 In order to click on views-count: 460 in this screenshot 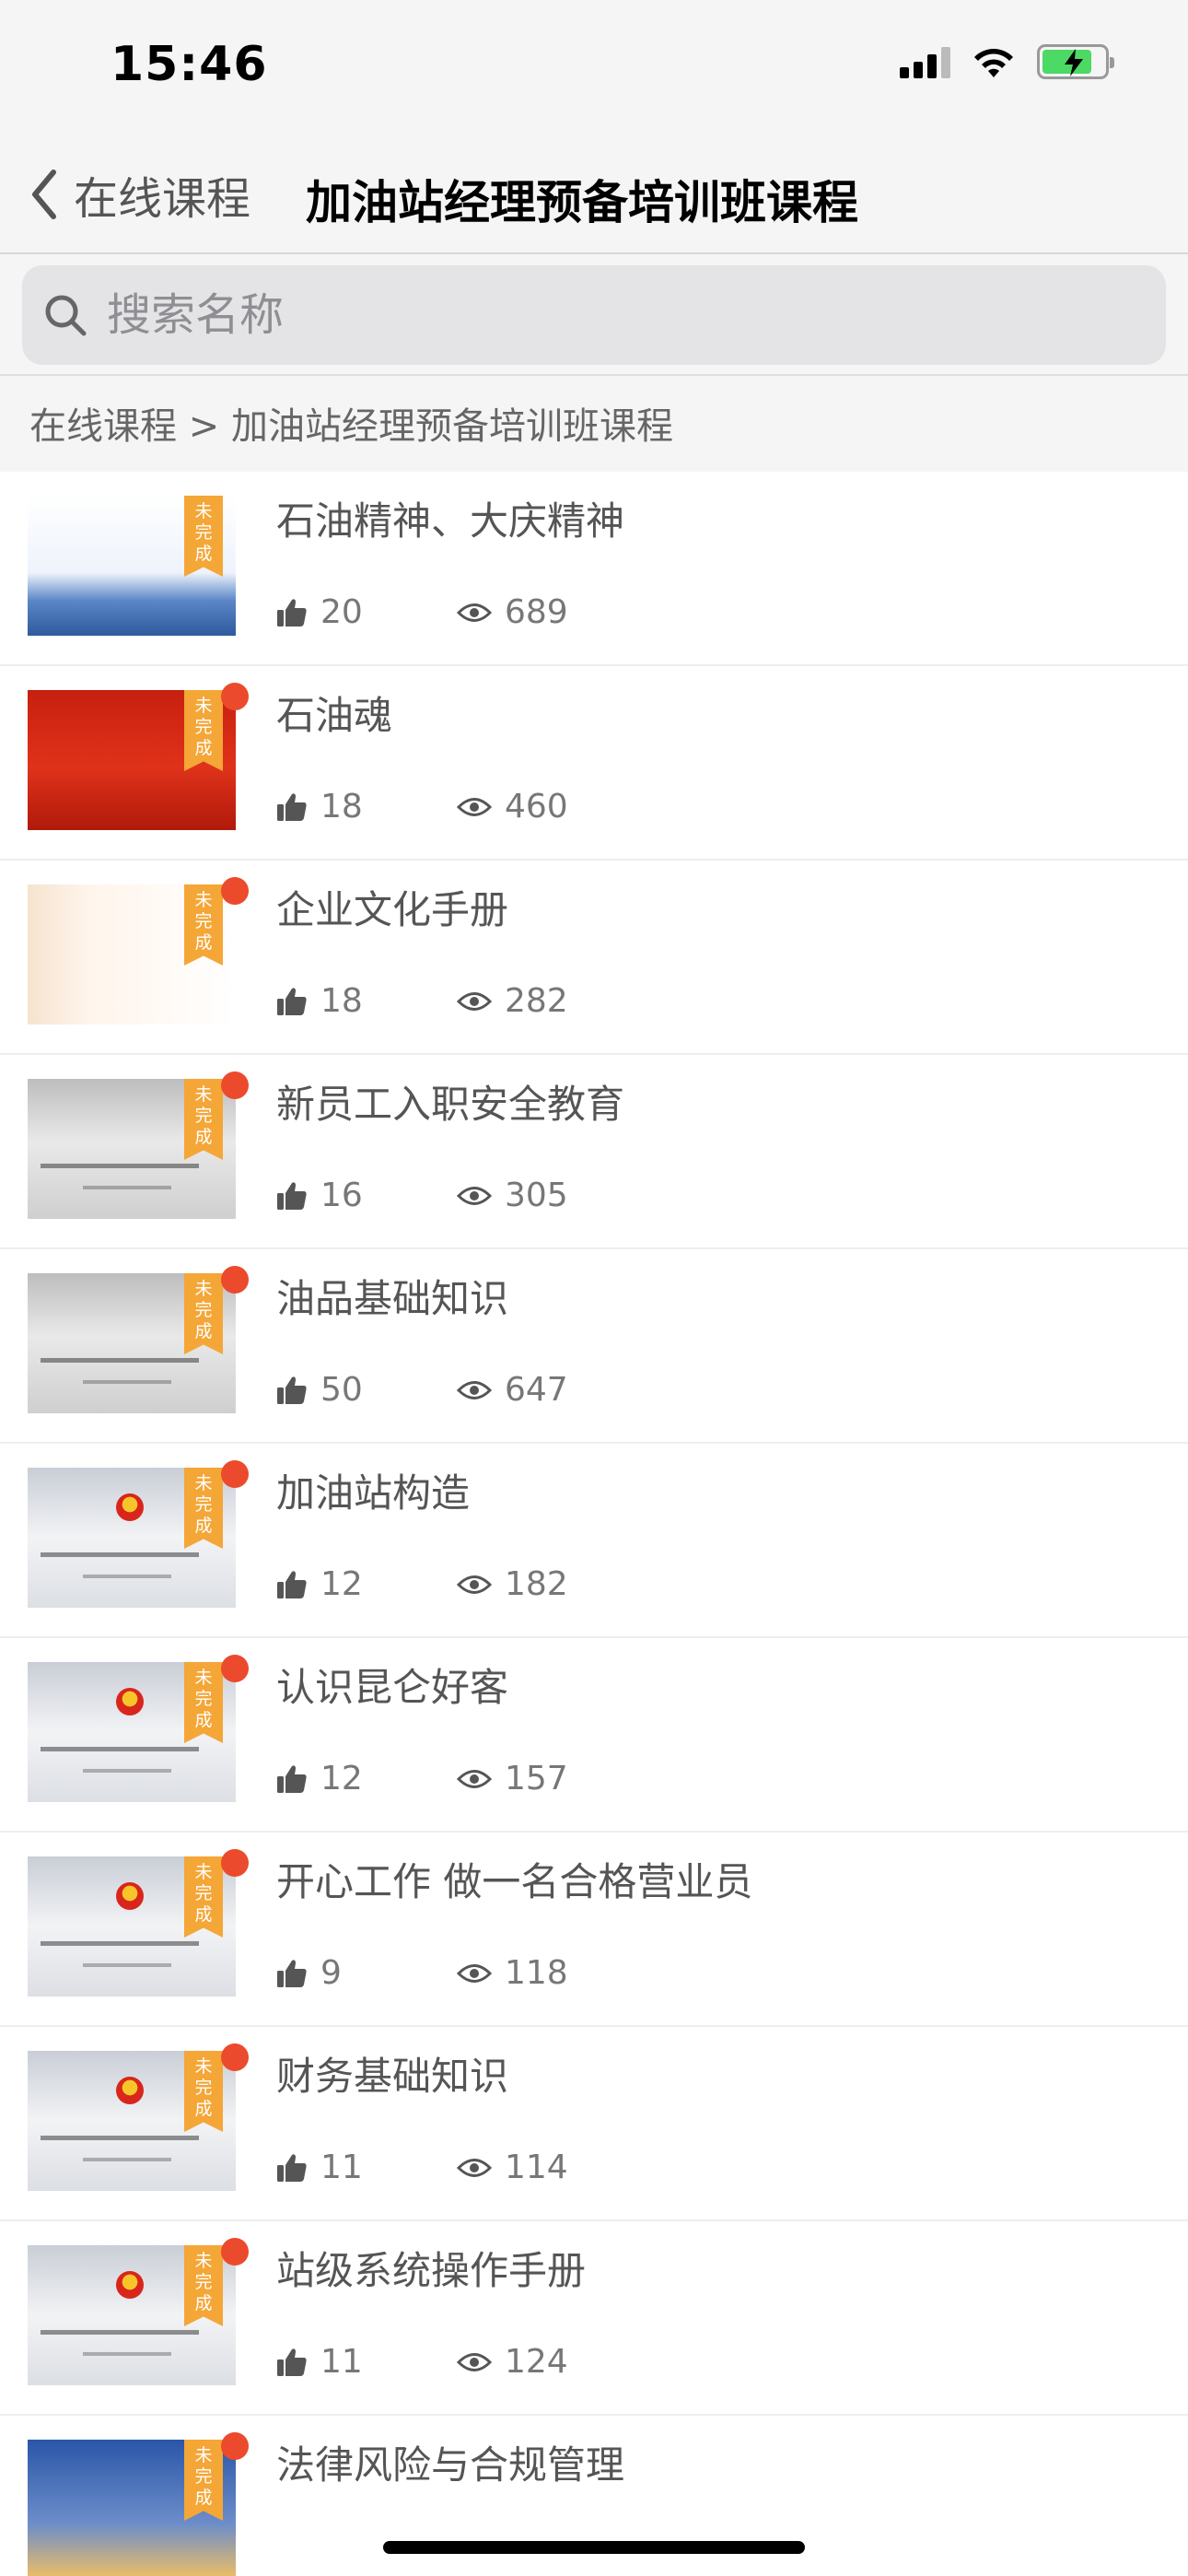, I will do `click(536, 806)`.